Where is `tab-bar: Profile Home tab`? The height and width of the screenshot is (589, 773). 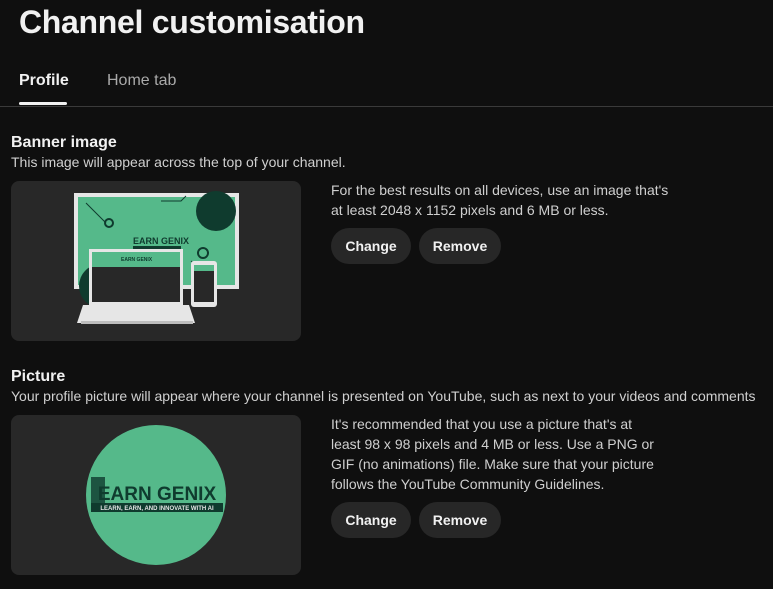
tab-bar: Profile Home tab is located at coordinates (386, 84).